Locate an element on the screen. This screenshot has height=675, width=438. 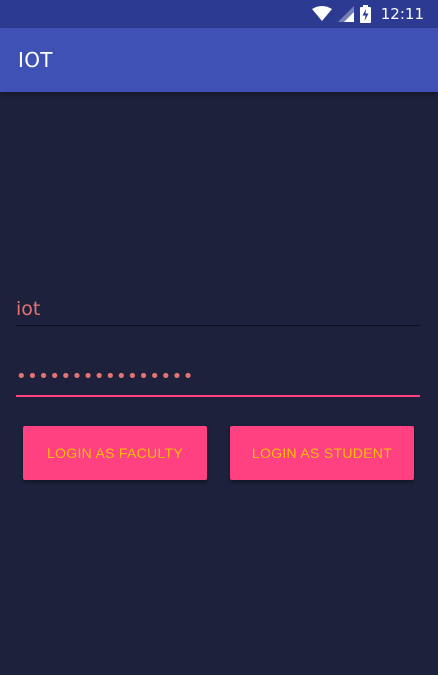
app-bar: IOT is located at coordinates (219, 60).